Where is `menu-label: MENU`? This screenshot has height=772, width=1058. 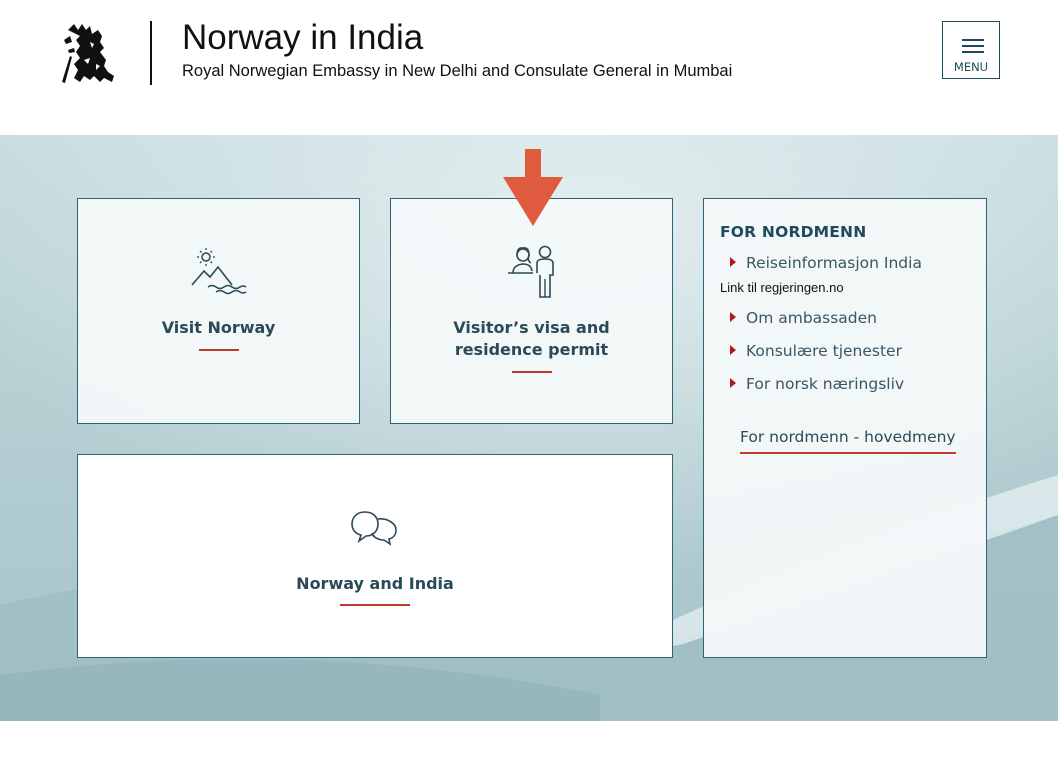 menu-label: MENU is located at coordinates (971, 67).